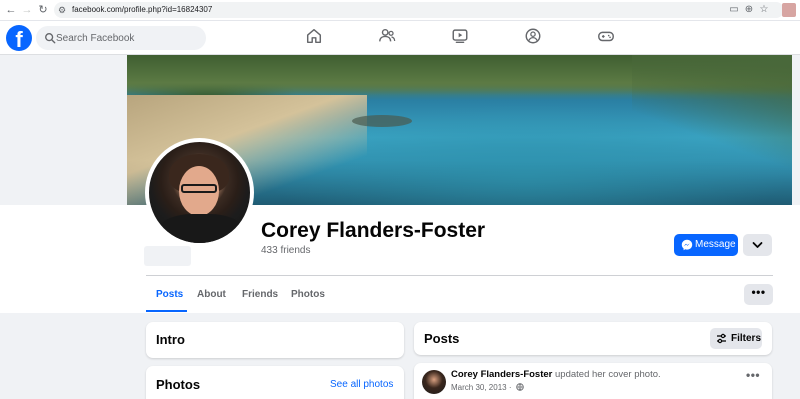 The width and height of the screenshot is (800, 399). I want to click on post-author-avatar, so click(434, 382).